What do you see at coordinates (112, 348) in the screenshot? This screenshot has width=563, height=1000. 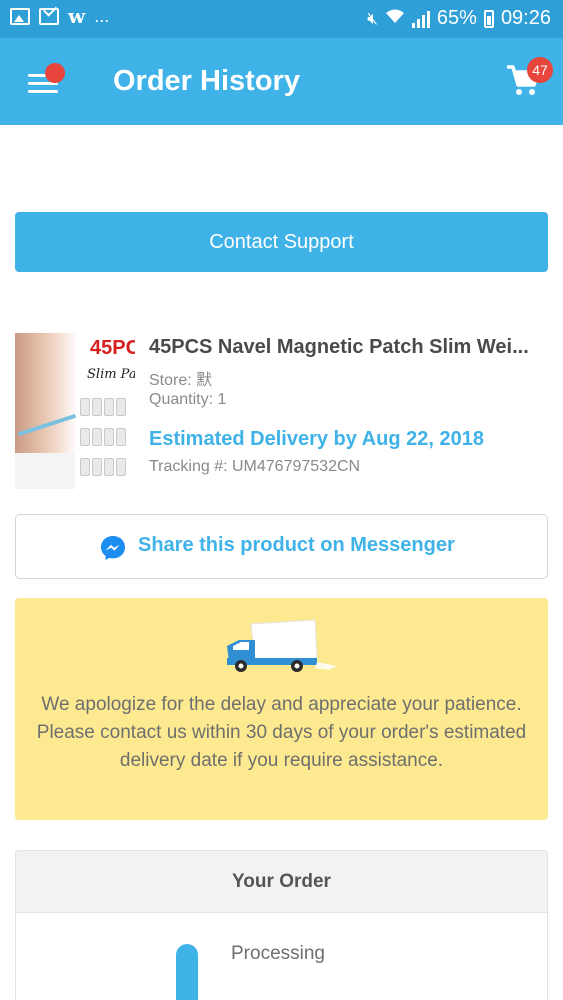 I see `product-image-title: 45PC` at bounding box center [112, 348].